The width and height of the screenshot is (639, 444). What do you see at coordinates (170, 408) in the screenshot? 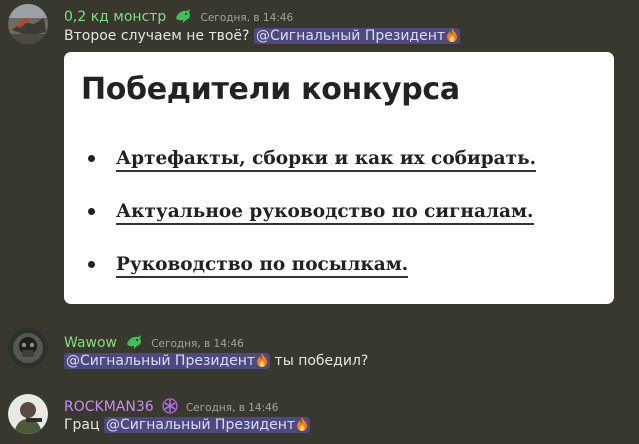
I see `asterisk-badge-icon` at bounding box center [170, 408].